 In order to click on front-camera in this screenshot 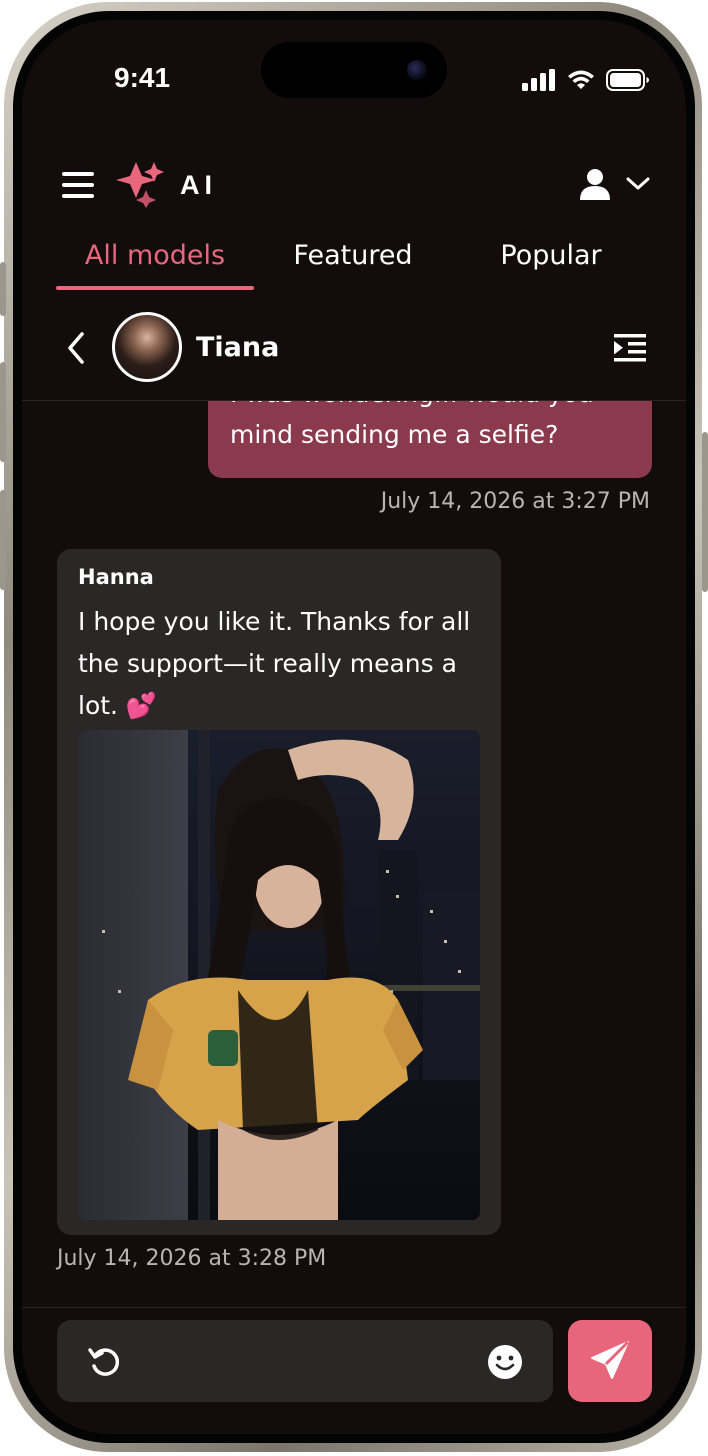, I will do `click(417, 70)`.